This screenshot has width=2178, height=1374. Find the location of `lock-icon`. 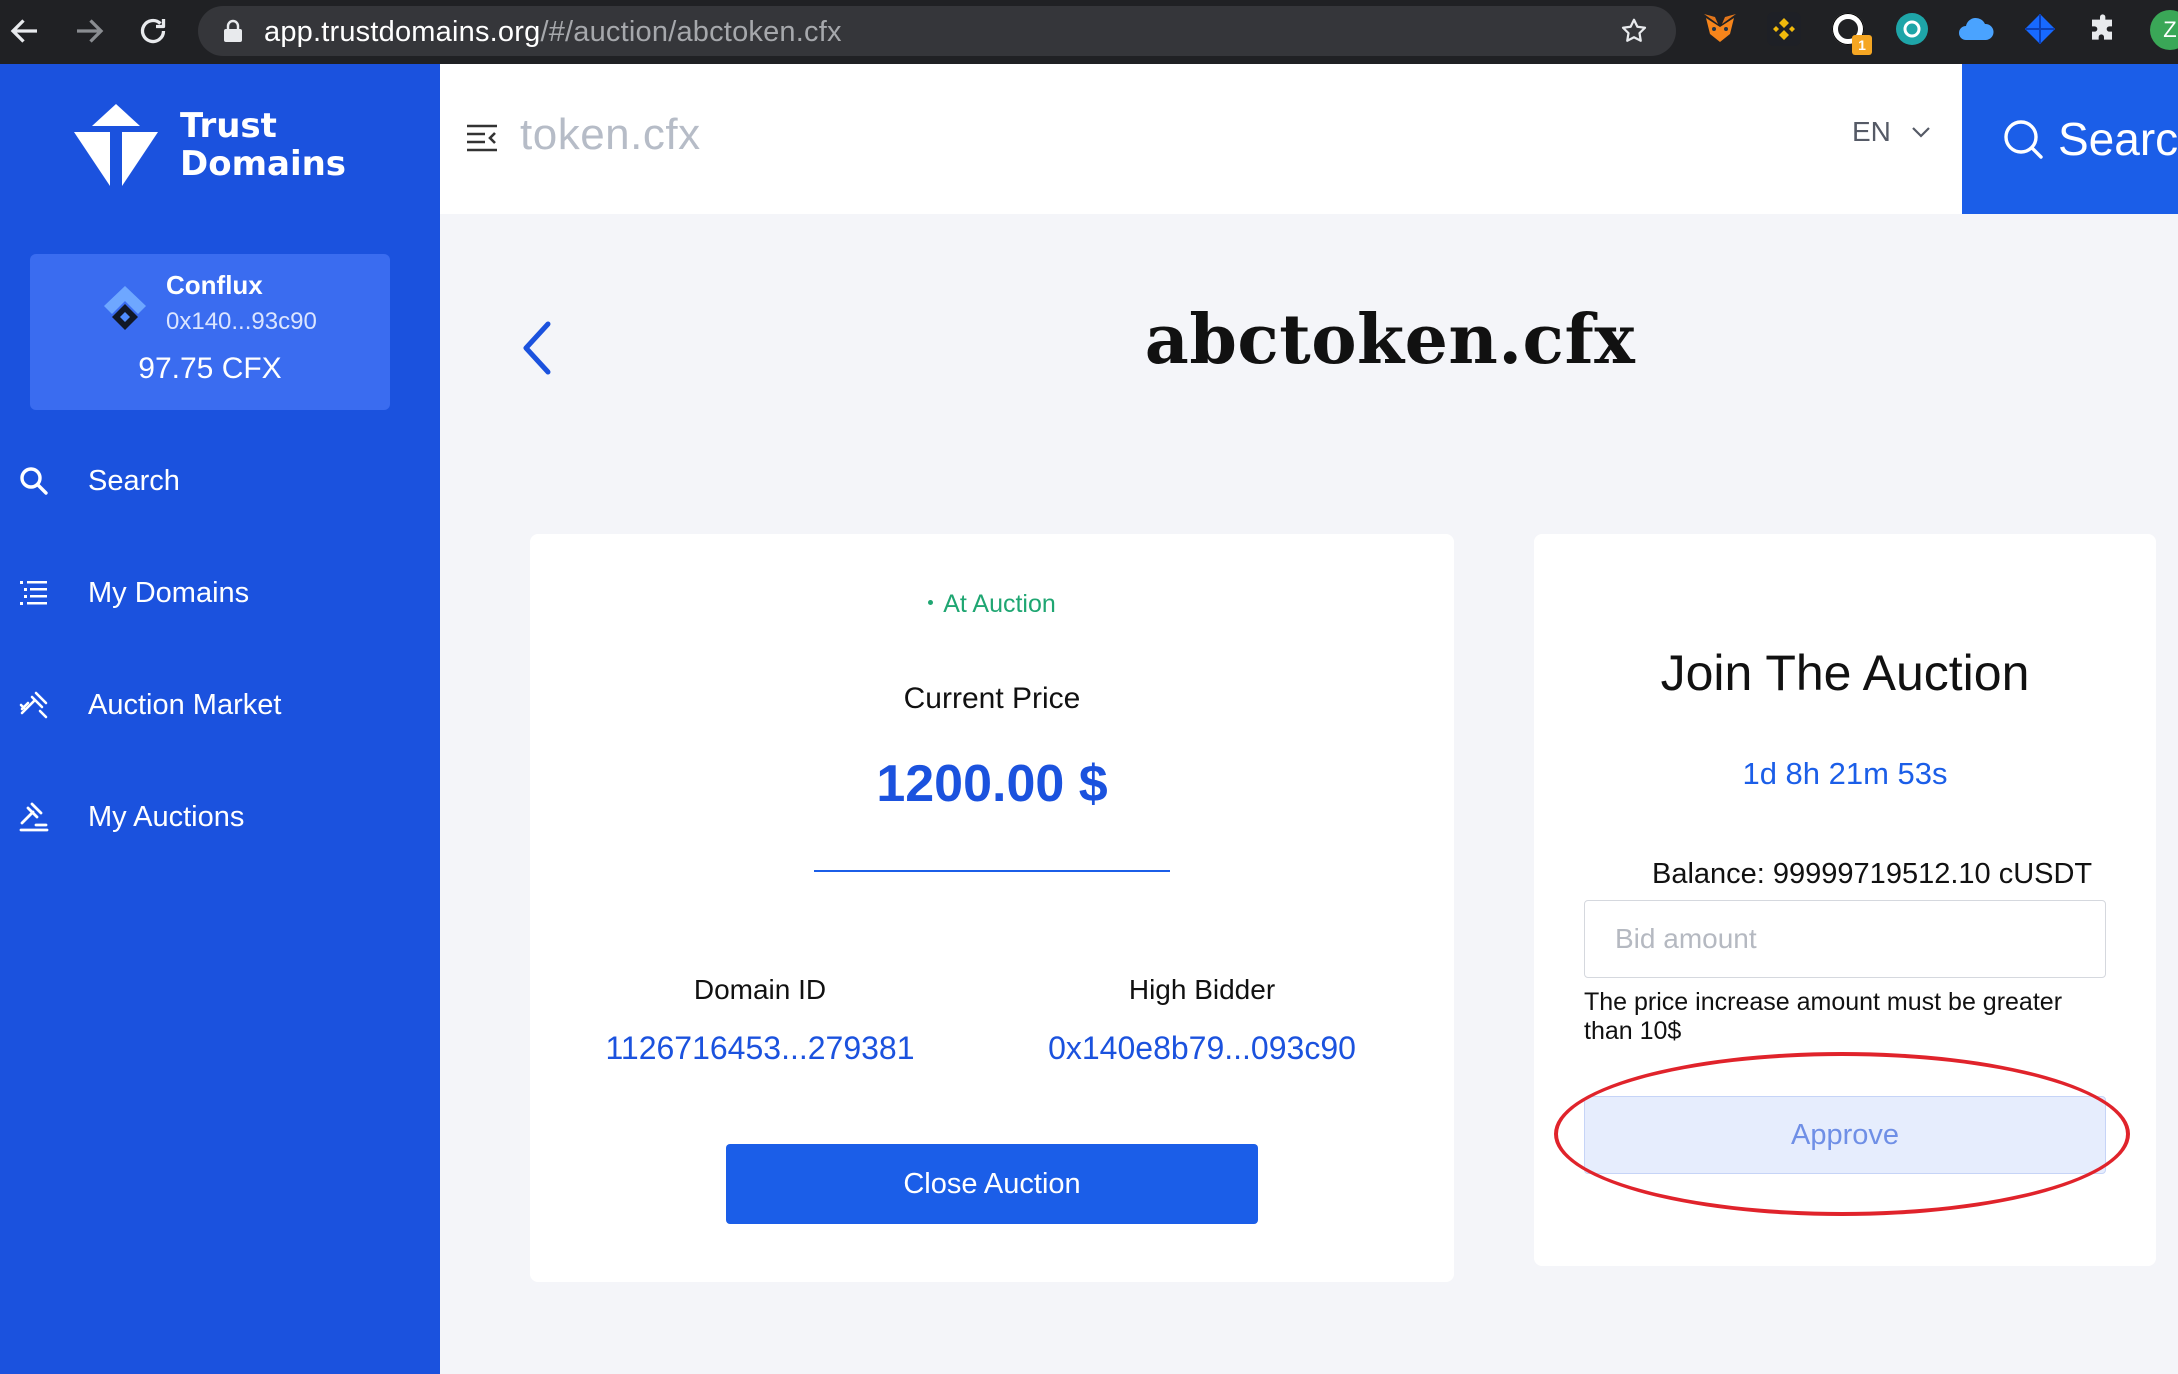

lock-icon is located at coordinates (233, 30).